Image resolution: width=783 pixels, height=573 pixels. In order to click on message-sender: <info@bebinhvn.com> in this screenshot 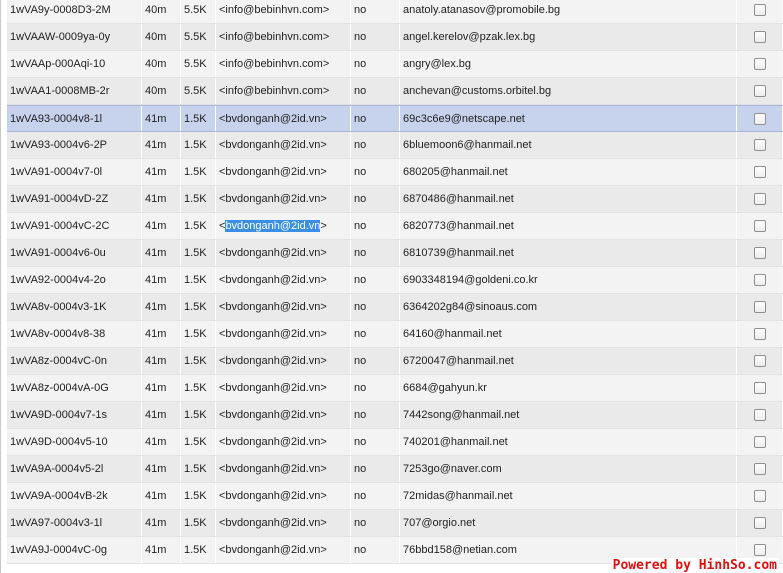, I will do `click(283, 37)`.